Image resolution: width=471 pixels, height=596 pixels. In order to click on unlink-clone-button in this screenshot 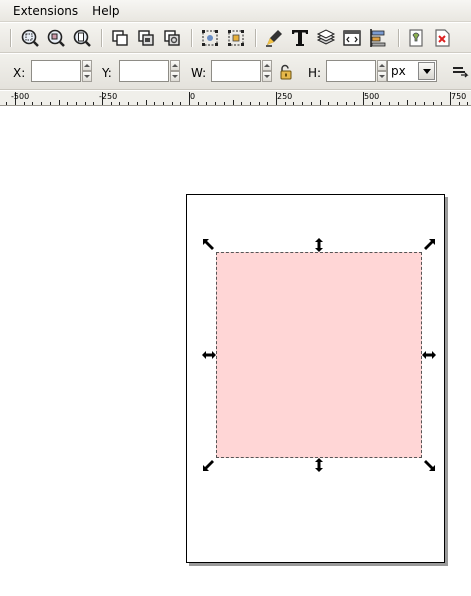, I will do `click(172, 38)`.